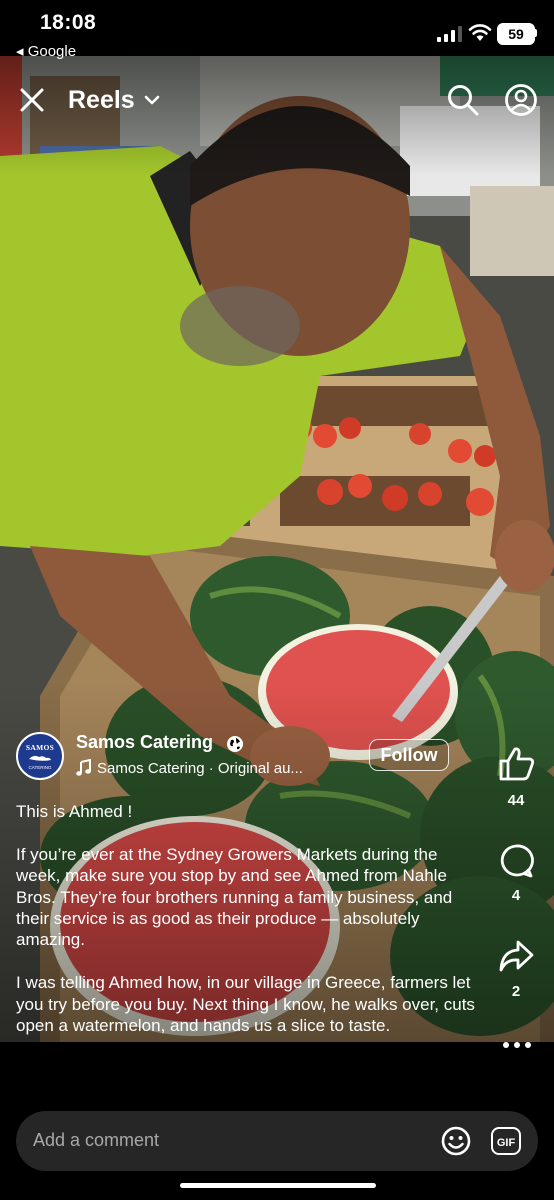  I want to click on search-icon, so click(463, 100).